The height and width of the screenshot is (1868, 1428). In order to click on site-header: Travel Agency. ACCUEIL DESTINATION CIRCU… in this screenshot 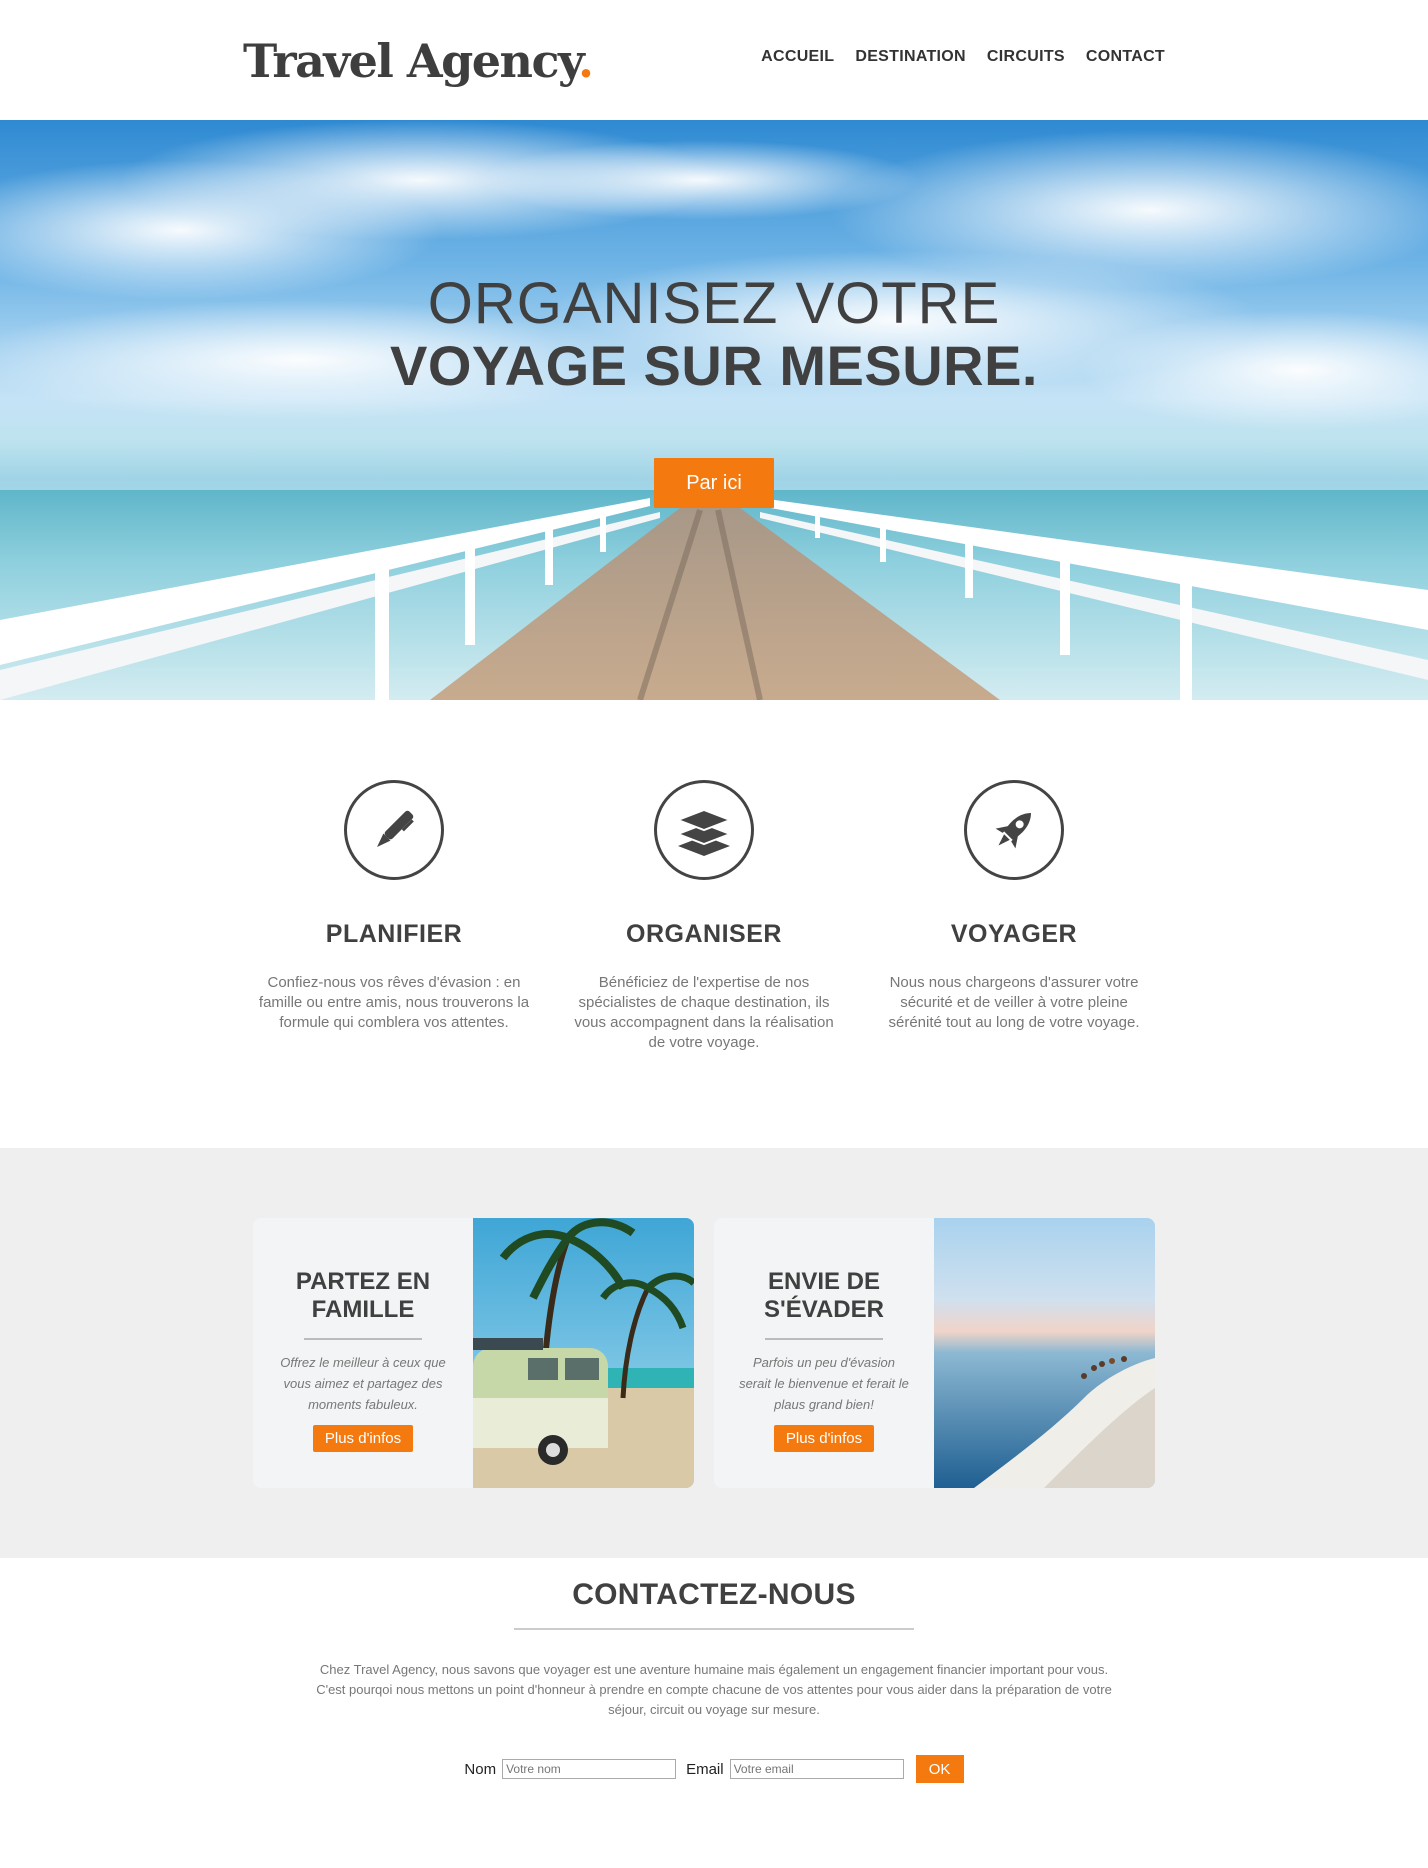, I will do `click(714, 60)`.